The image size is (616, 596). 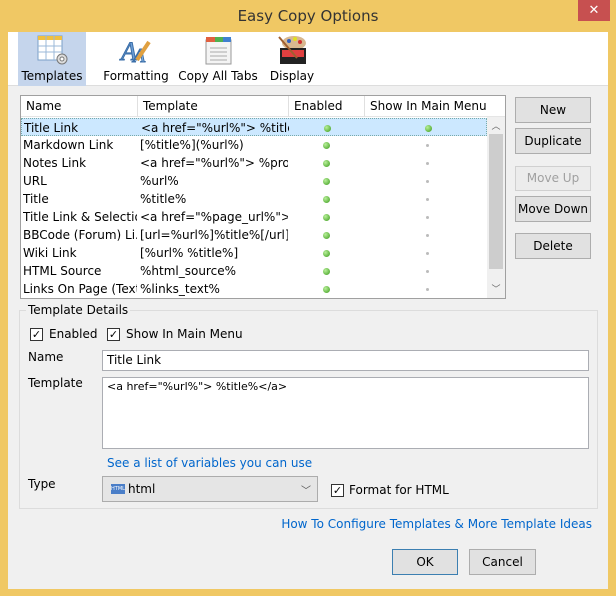 What do you see at coordinates (254, 271) in the screenshot?
I see `table-row: HTML Source %html_source%` at bounding box center [254, 271].